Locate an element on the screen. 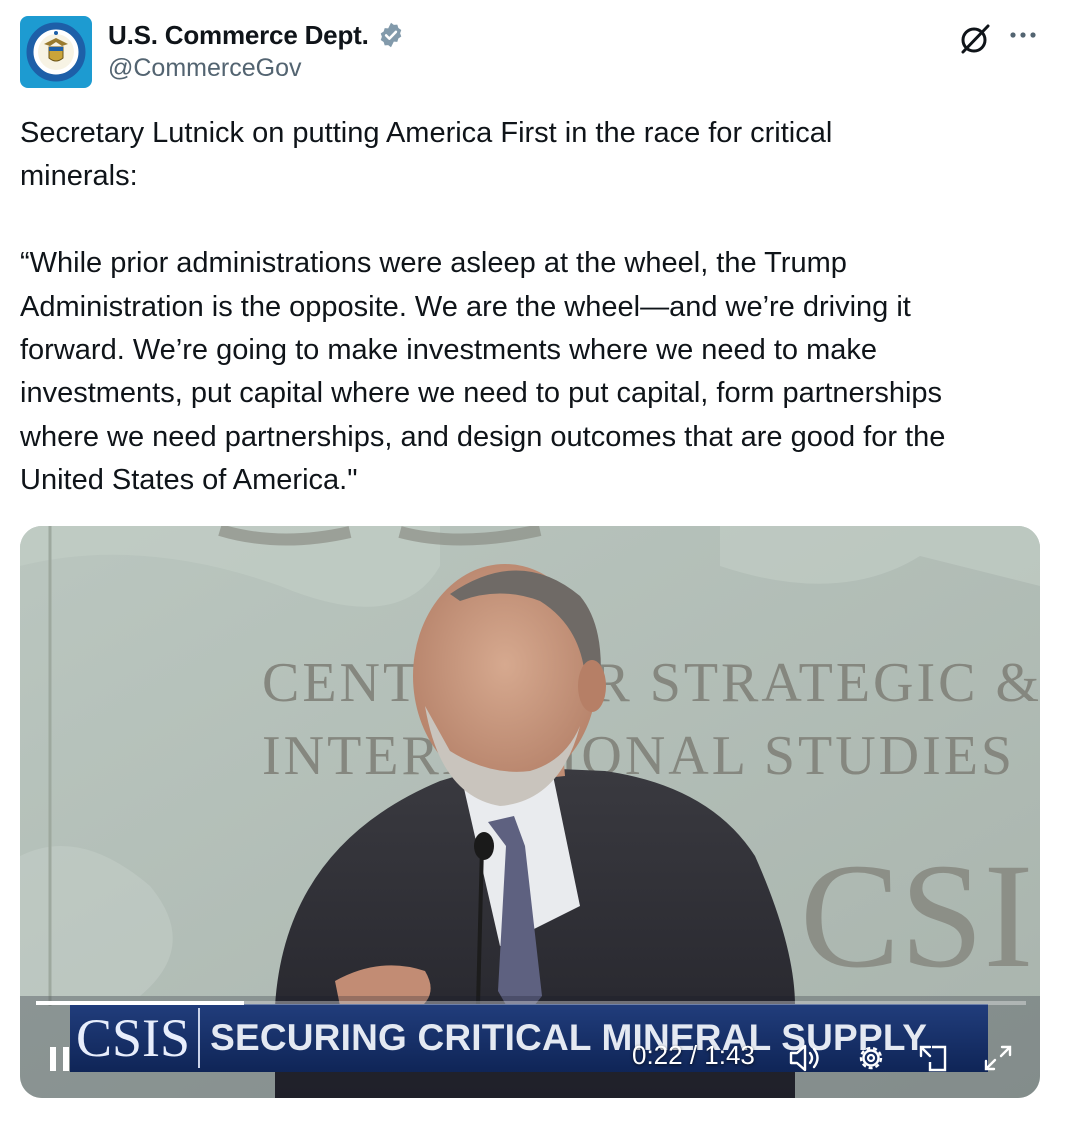 This screenshot has height=1126, width=1070. grok-button is located at coordinates (975, 38).